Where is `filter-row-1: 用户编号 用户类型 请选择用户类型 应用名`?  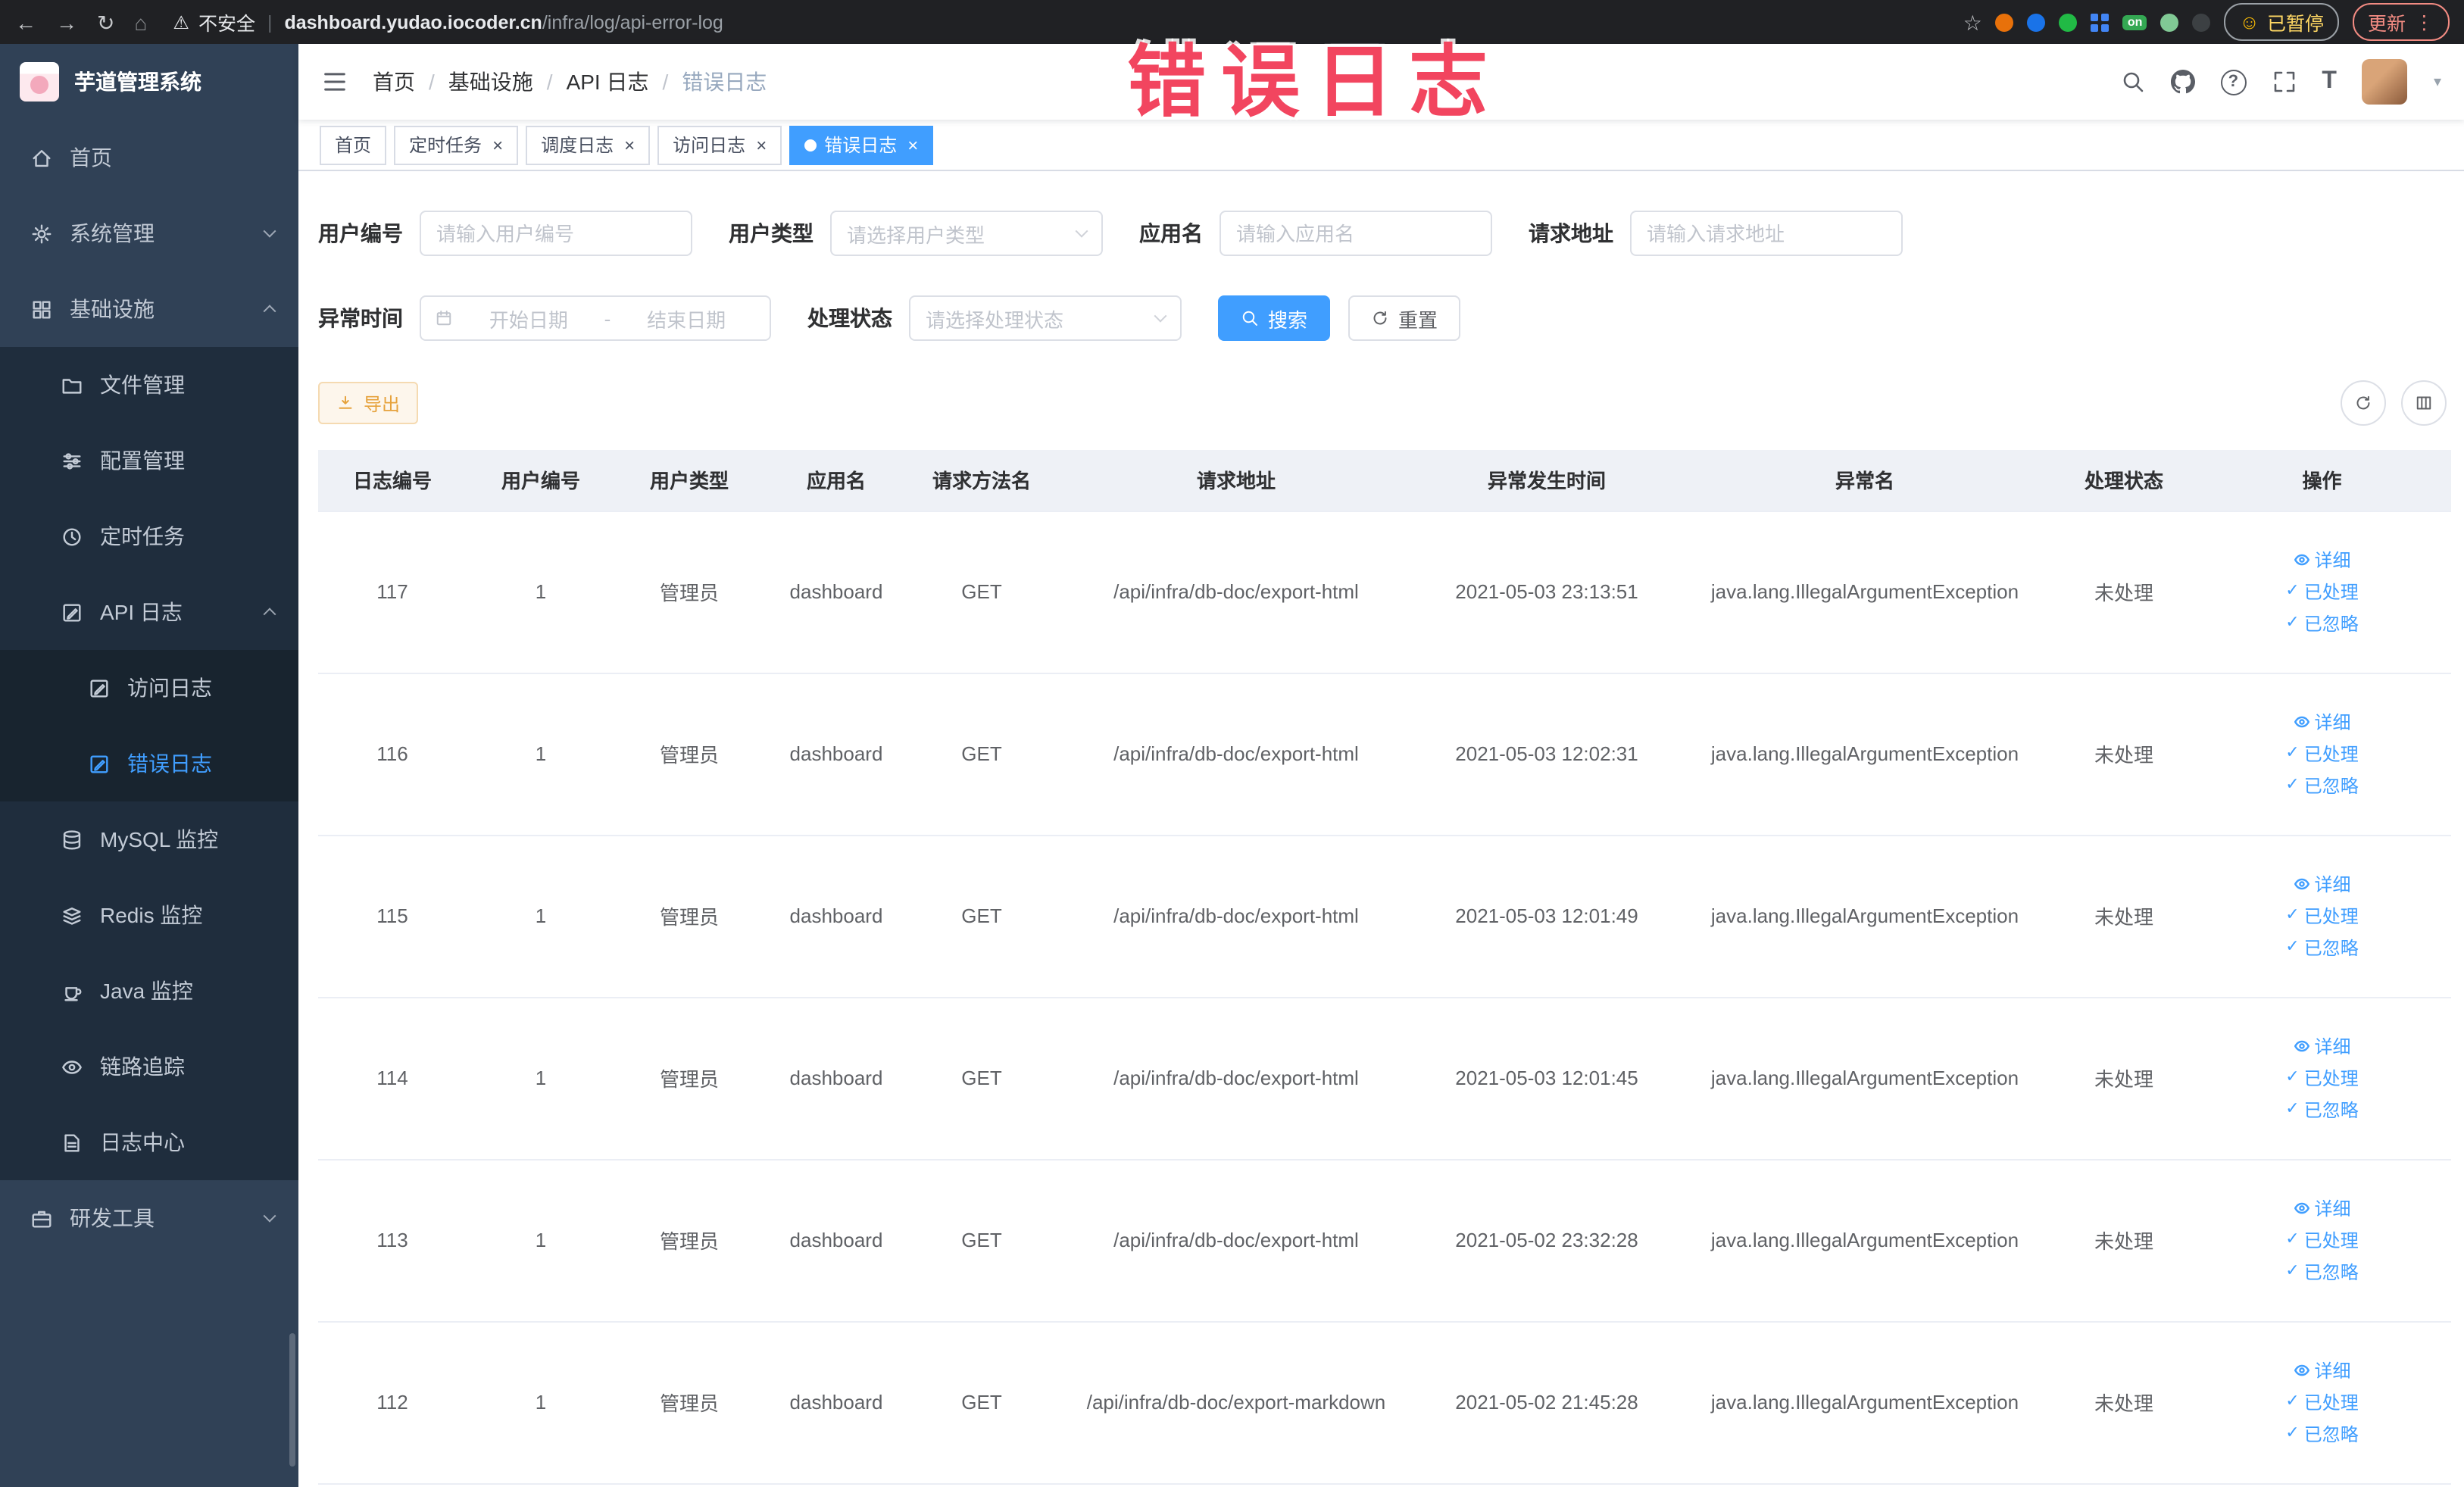
filter-row-1: 用户编号 用户类型 请选择用户类型 应用名 is located at coordinates (1384, 233).